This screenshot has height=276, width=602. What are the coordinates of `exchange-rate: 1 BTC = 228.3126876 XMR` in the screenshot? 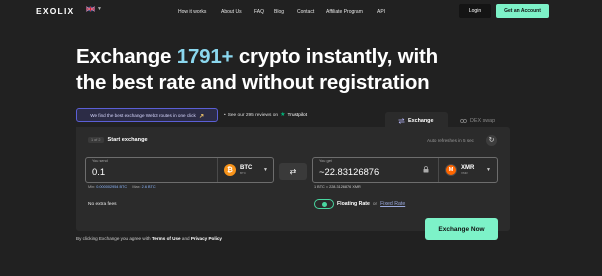 It's located at (337, 187).